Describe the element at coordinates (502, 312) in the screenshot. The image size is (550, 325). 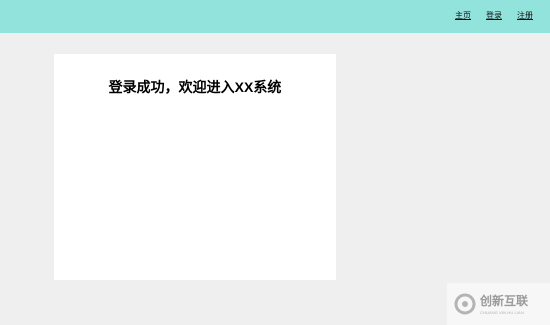
I see `watermark-subtitle: CHUANG XIN HU LIAN` at that location.